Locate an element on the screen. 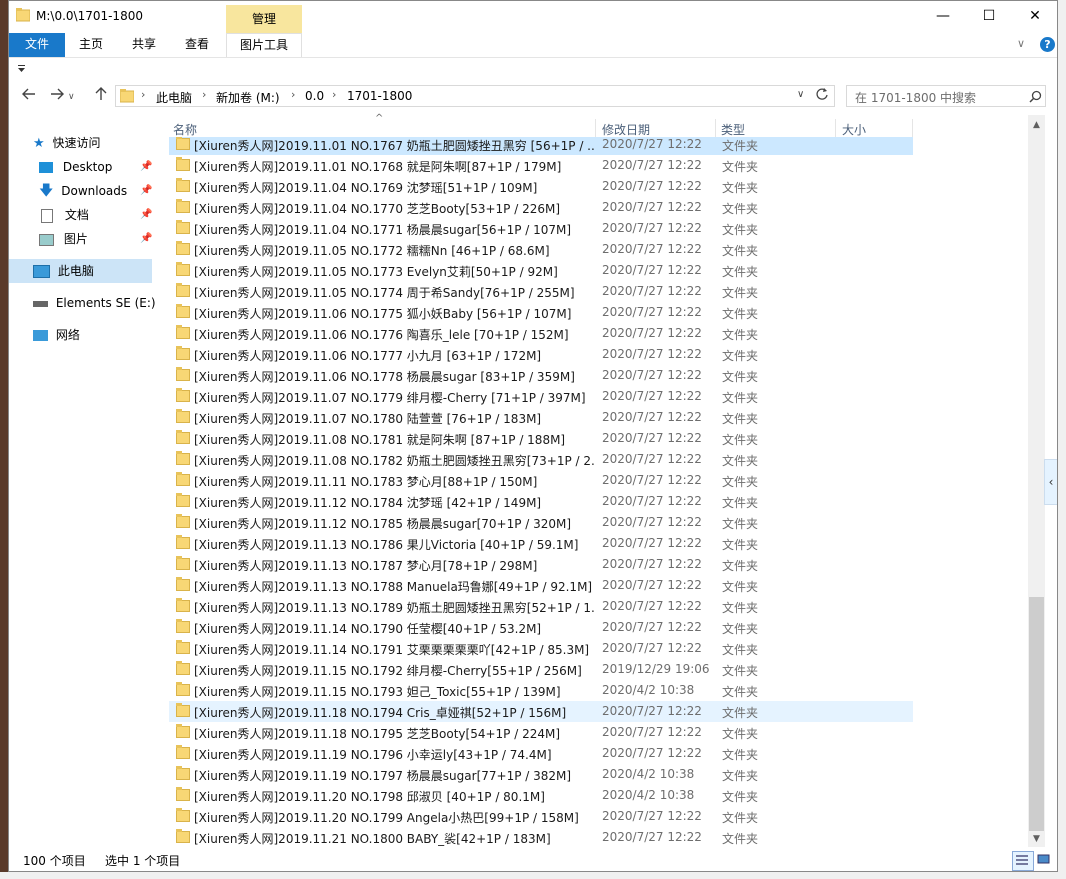 This screenshot has height=879, width=1066. tab-file: 文件 is located at coordinates (37, 45).